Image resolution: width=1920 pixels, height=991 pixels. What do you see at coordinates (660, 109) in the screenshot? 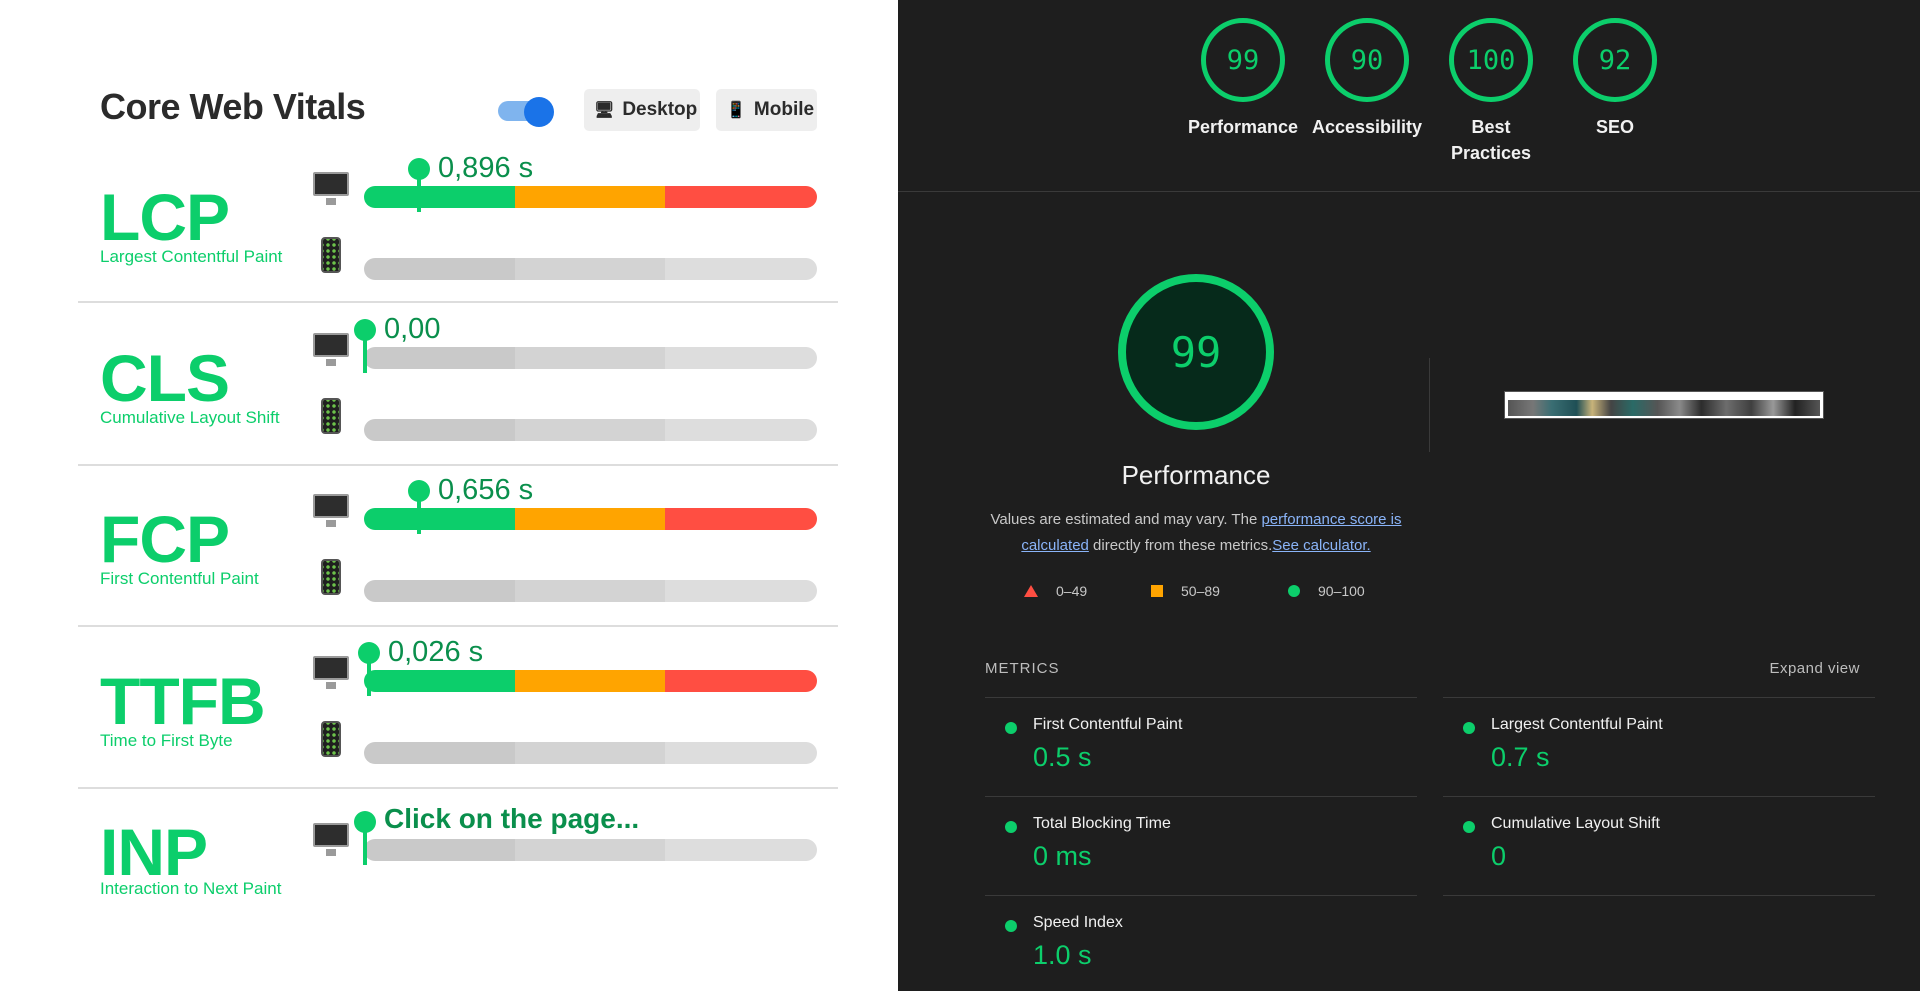
I see `desktop-button-label: Desktop` at bounding box center [660, 109].